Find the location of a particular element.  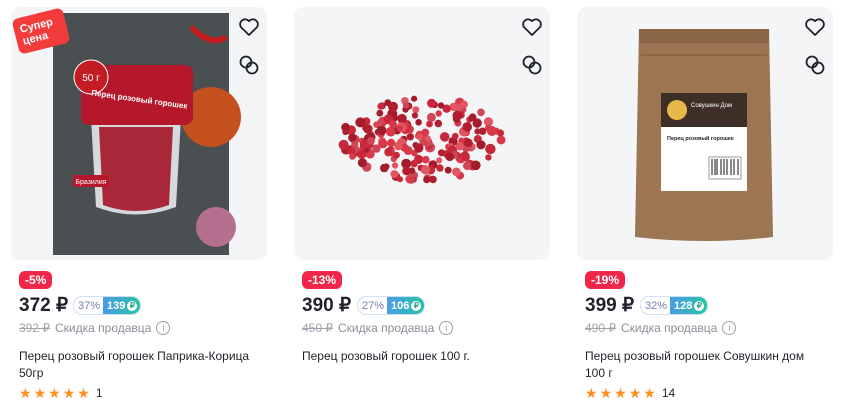

cashback-percent: 37% is located at coordinates (89, 305).